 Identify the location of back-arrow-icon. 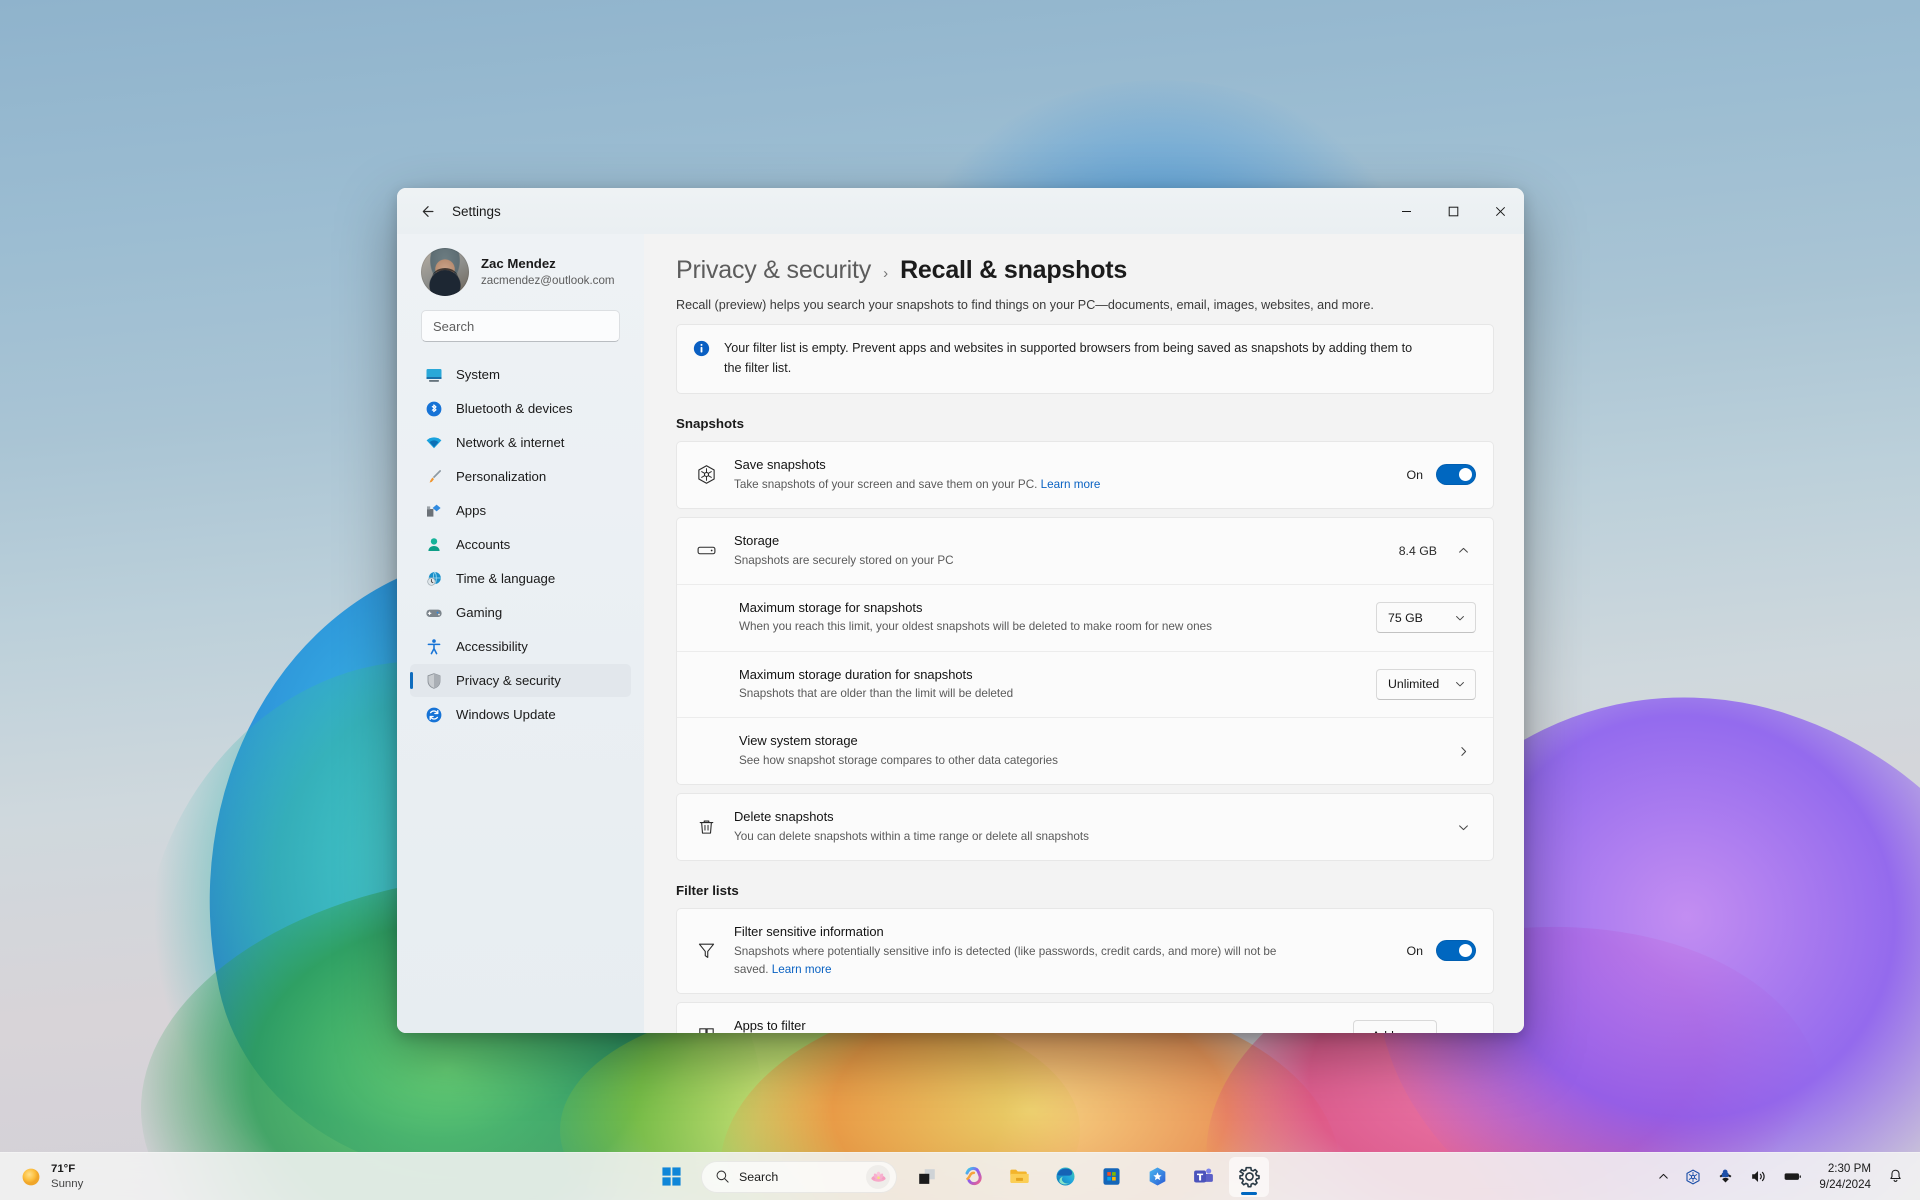
(427, 211).